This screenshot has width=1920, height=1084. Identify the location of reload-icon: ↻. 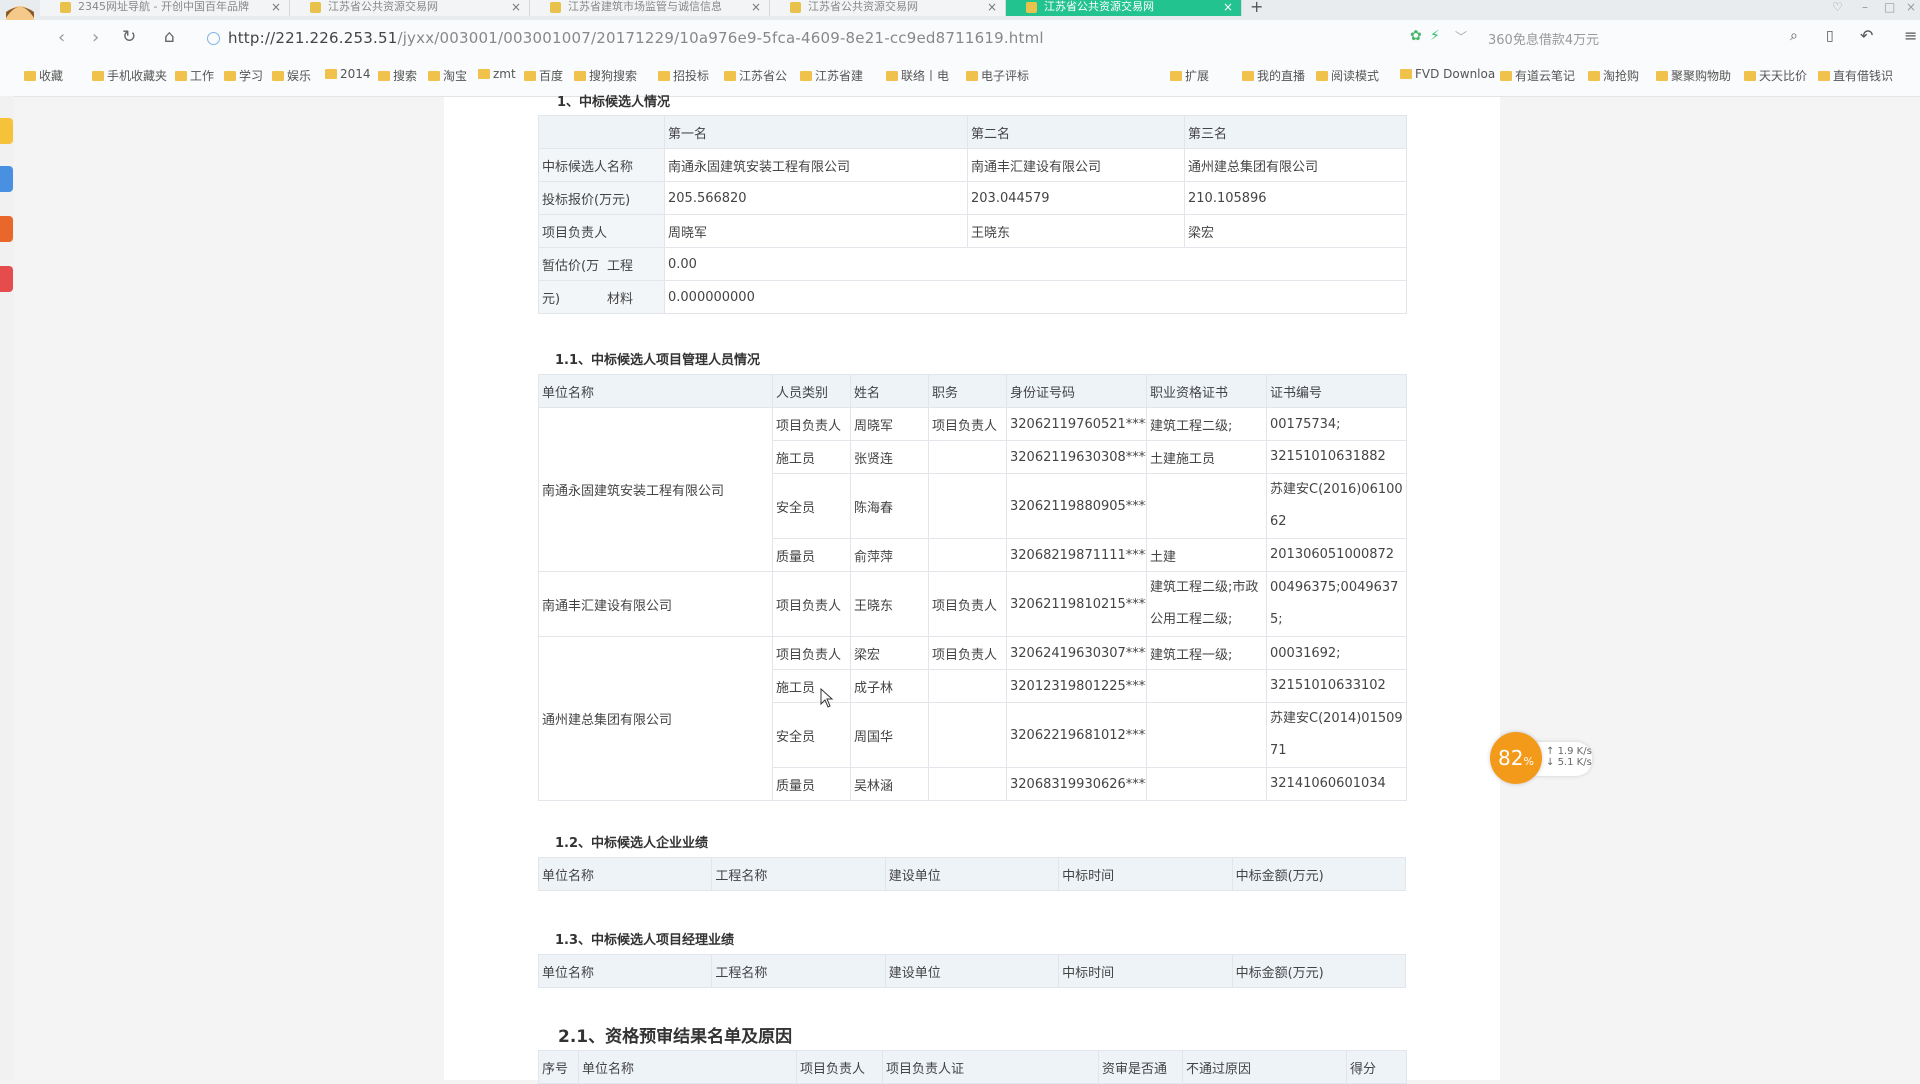
(129, 37).